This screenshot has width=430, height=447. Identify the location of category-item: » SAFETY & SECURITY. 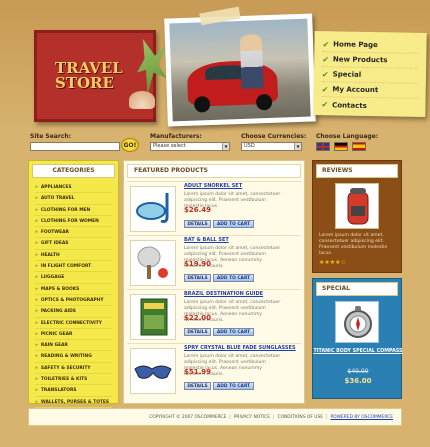
(73, 369).